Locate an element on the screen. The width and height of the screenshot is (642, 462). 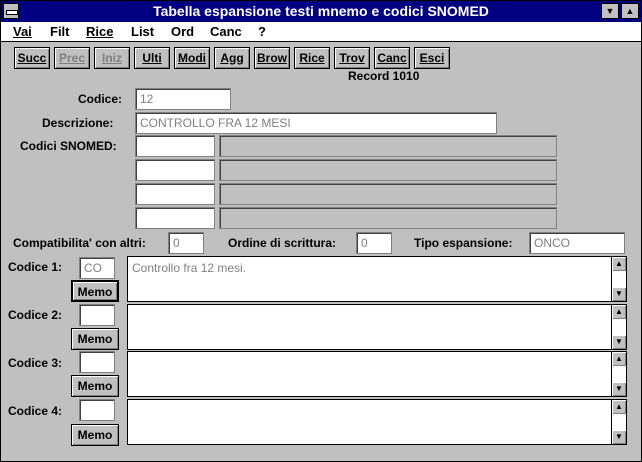
canc-button: Canc is located at coordinates (392, 58).